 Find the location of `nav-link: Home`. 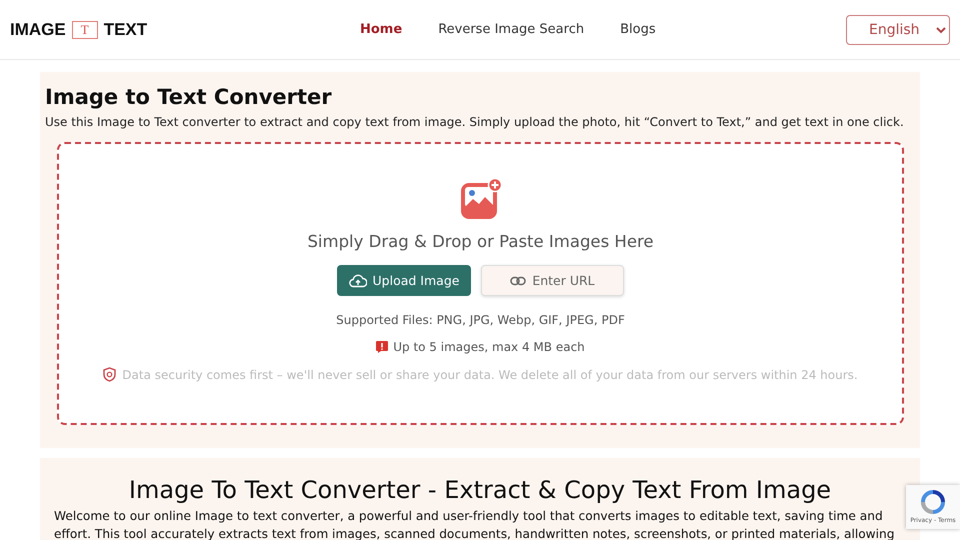

nav-link: Home is located at coordinates (381, 29).